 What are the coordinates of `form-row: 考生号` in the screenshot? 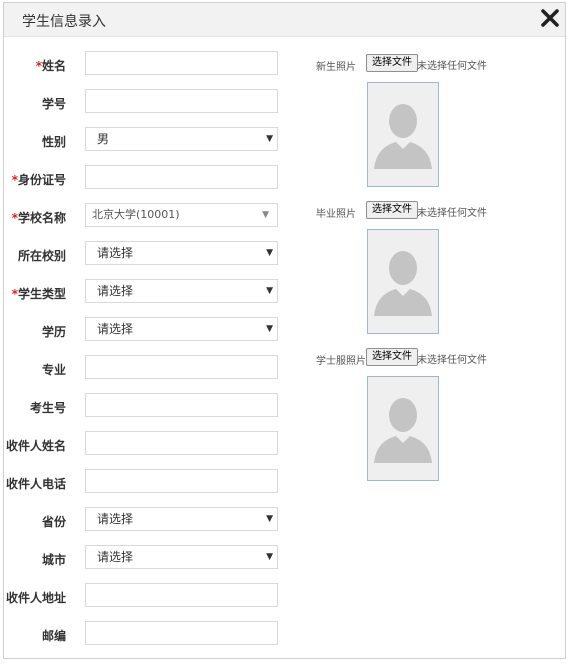 It's located at (154, 406).